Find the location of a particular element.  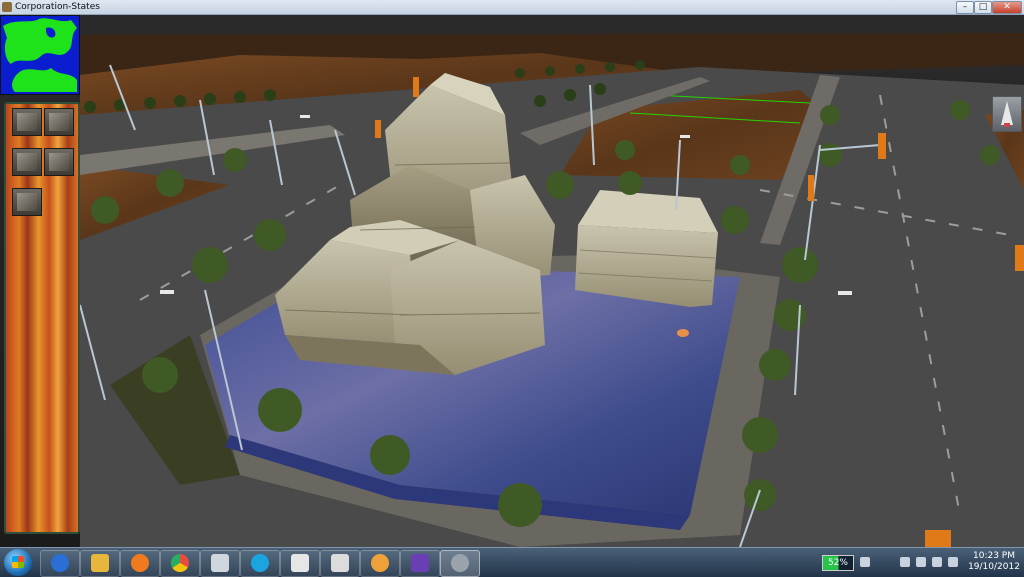

building-tool-button is located at coordinates (59, 122).